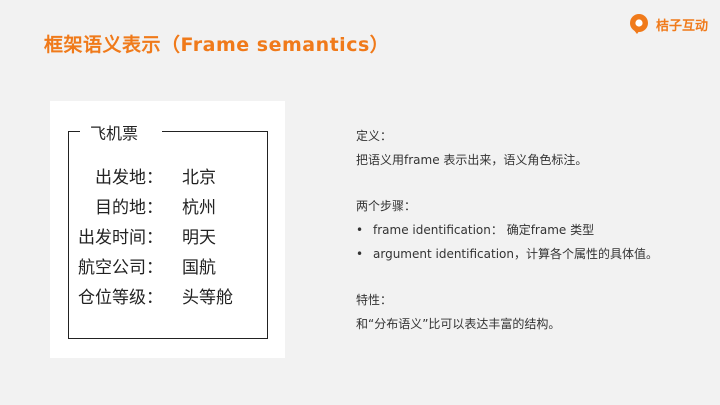  I want to click on features-text: 和“分布语义”比可以表达丰富的结构。, so click(458, 324).